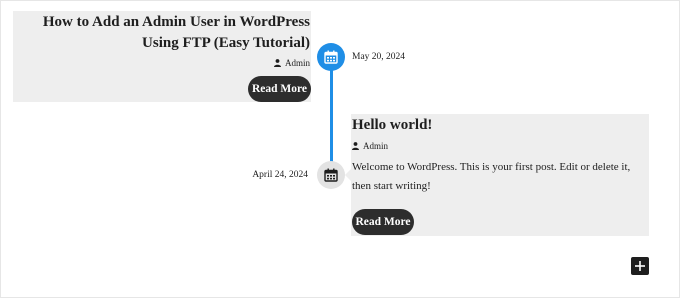  What do you see at coordinates (379, 57) in the screenshot?
I see `post-date: May 20, 2024` at bounding box center [379, 57].